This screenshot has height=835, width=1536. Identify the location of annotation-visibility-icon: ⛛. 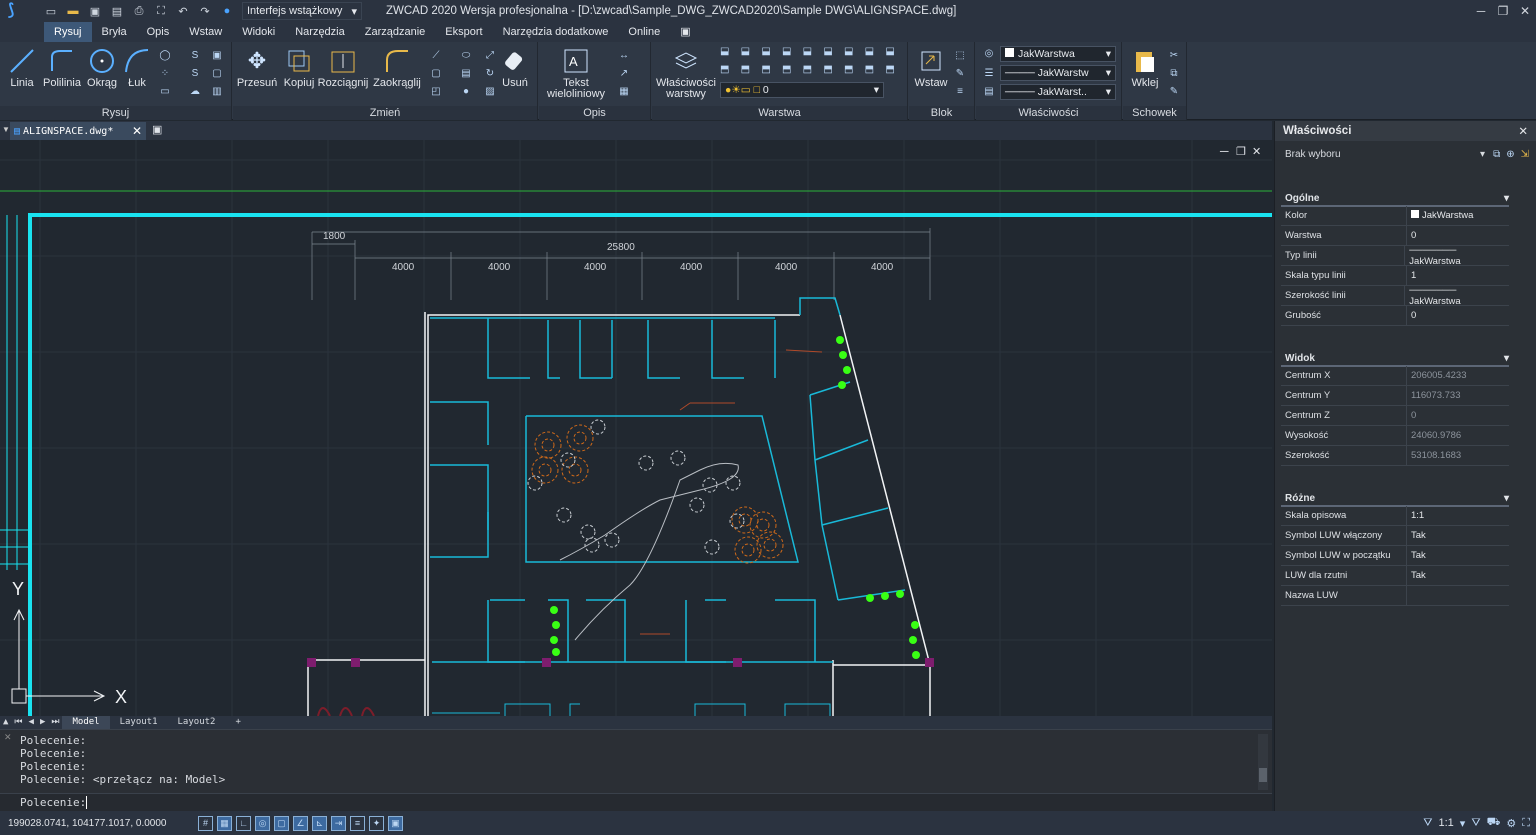
(1427, 823).